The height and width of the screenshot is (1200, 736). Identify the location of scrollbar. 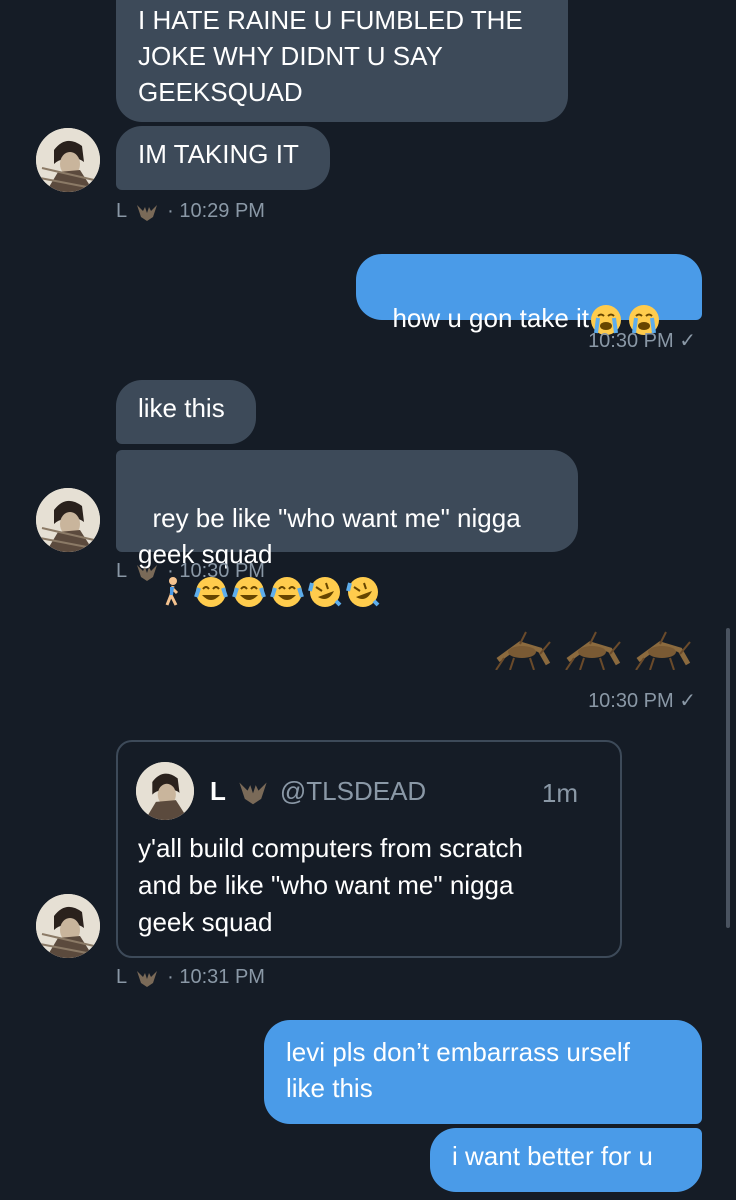
(728, 778).